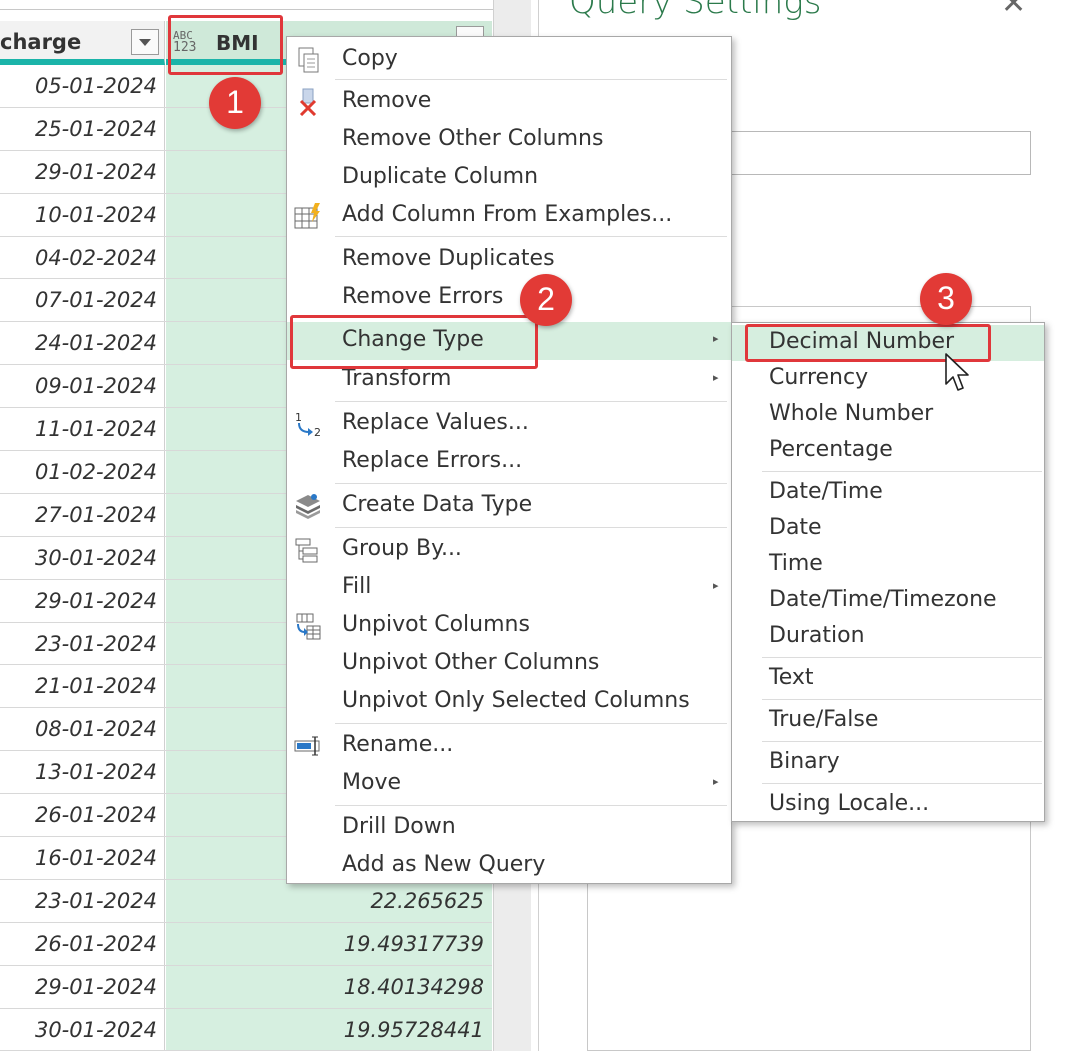  What do you see at coordinates (791, 677) in the screenshot?
I see `type-option-label: Text` at bounding box center [791, 677].